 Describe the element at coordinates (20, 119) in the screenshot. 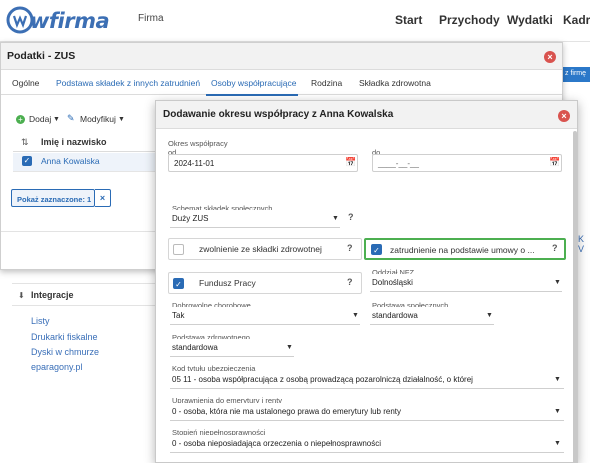

I see `add-icon: +` at that location.